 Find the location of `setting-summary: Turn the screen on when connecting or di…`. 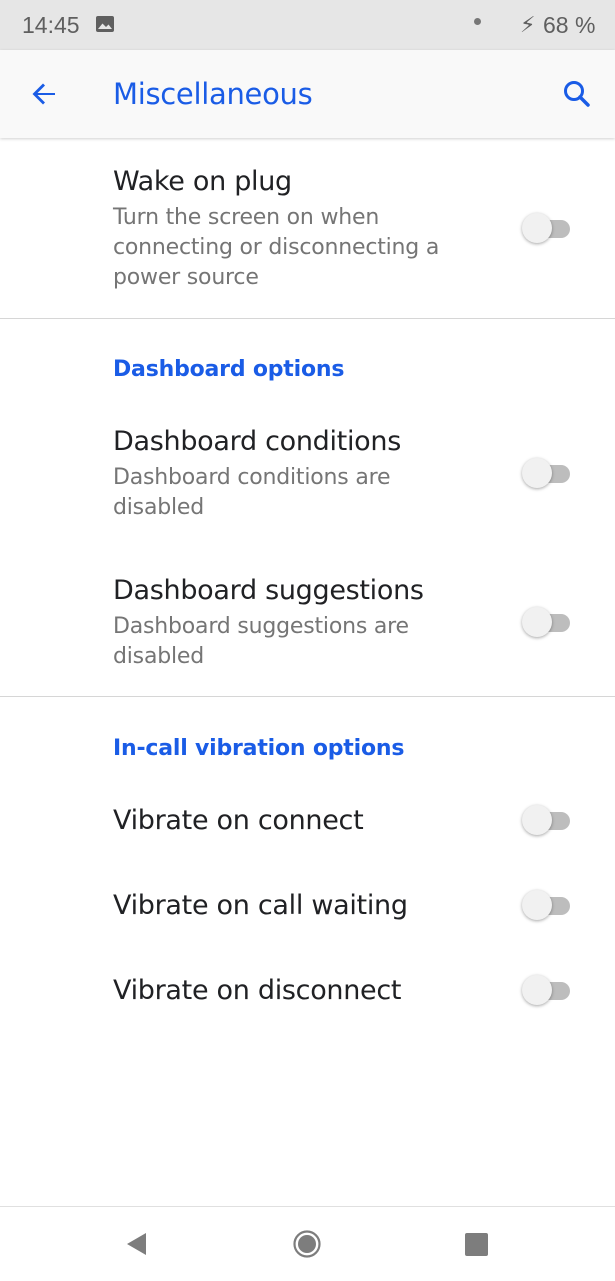

setting-summary: Turn the screen on when connecting or di… is located at coordinates (276, 247).